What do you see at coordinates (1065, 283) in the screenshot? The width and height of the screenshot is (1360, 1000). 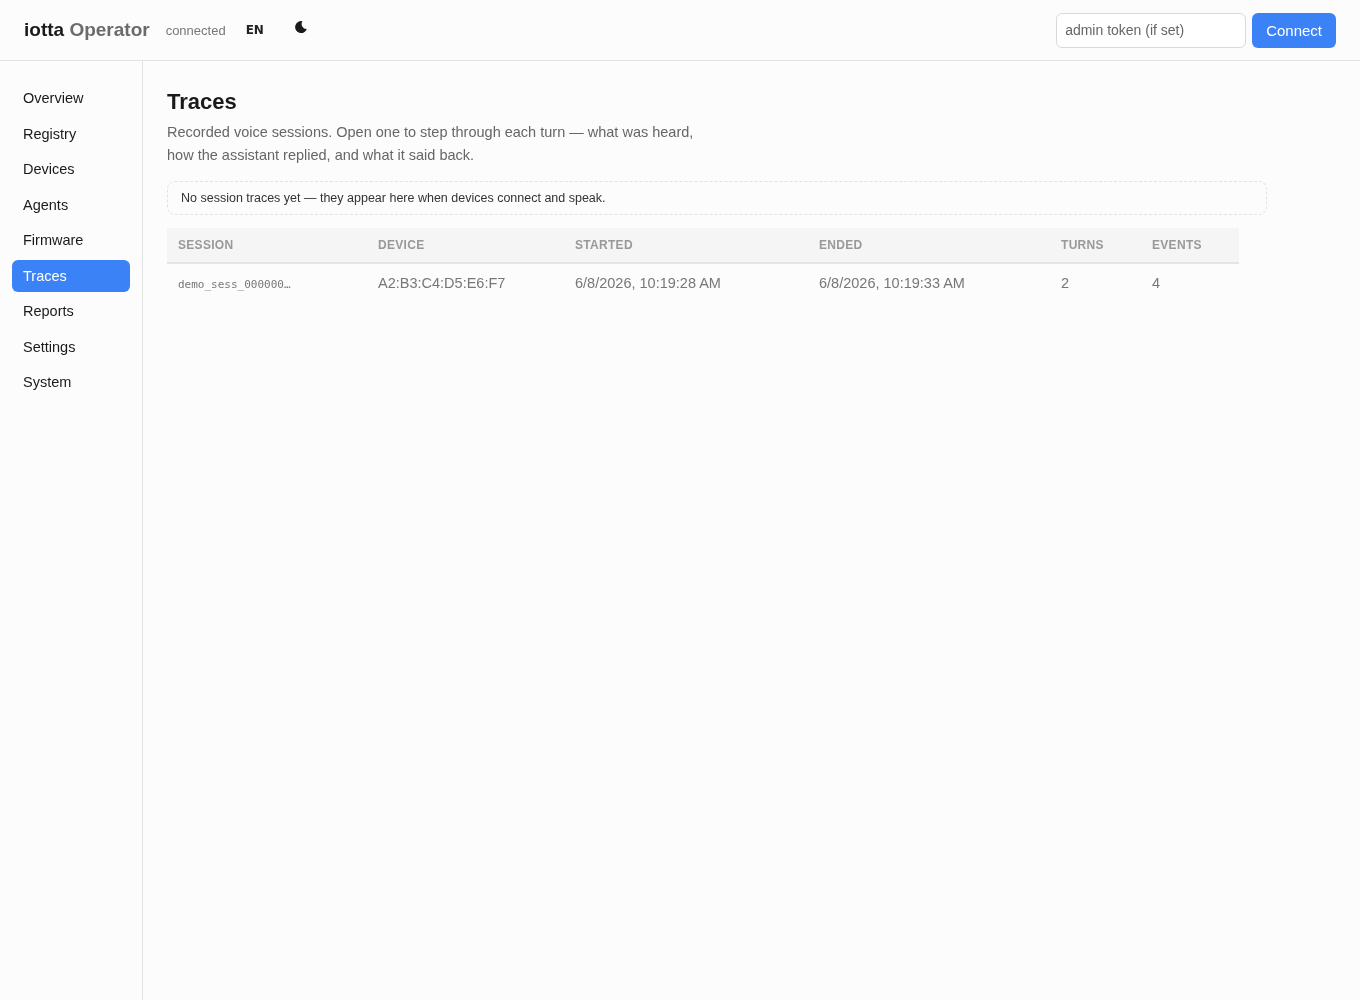 I see `table-cell: 2` at bounding box center [1065, 283].